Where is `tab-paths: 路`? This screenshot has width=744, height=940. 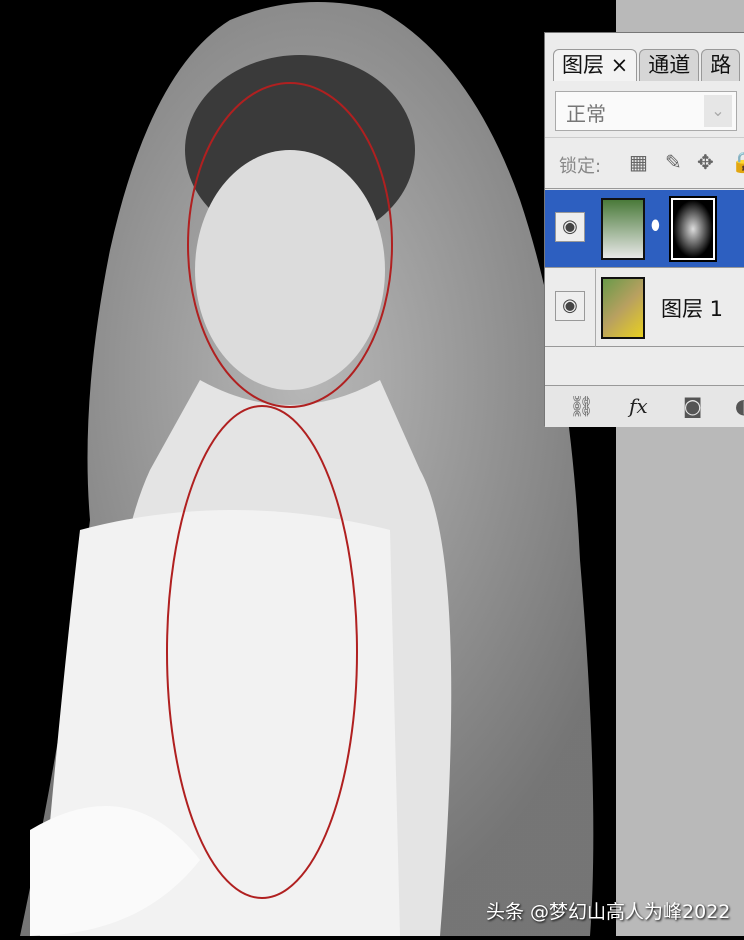 tab-paths: 路 is located at coordinates (721, 65).